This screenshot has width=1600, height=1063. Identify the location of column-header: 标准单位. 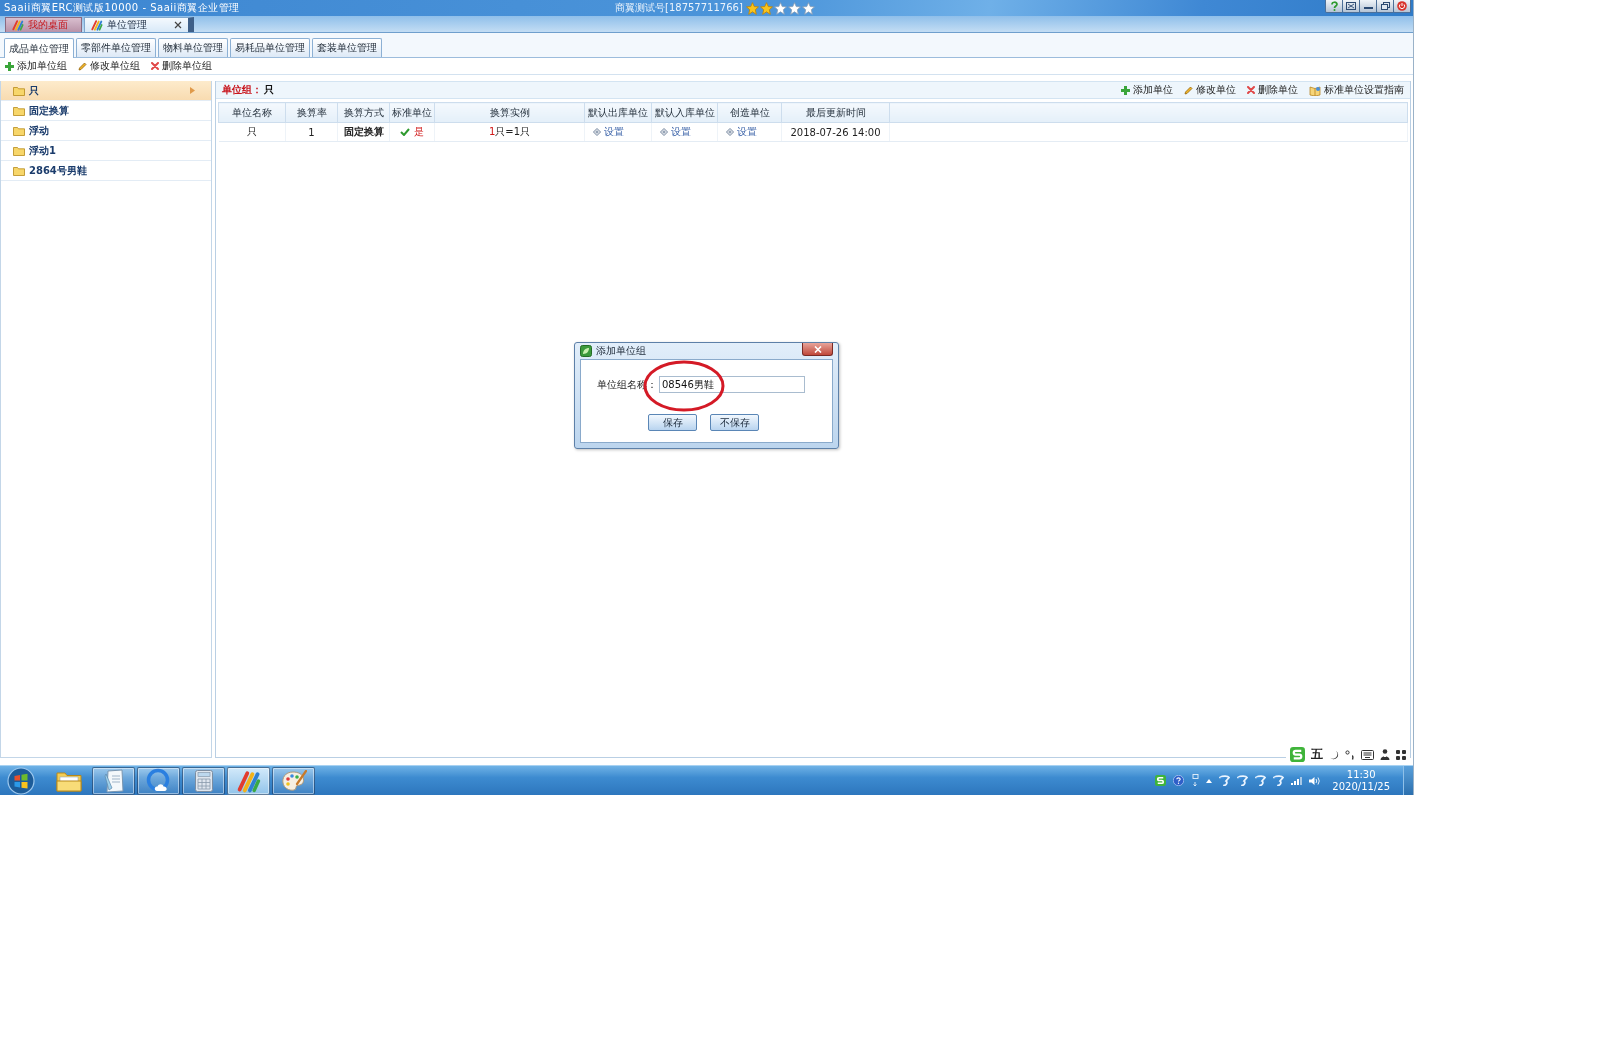
(412, 112).